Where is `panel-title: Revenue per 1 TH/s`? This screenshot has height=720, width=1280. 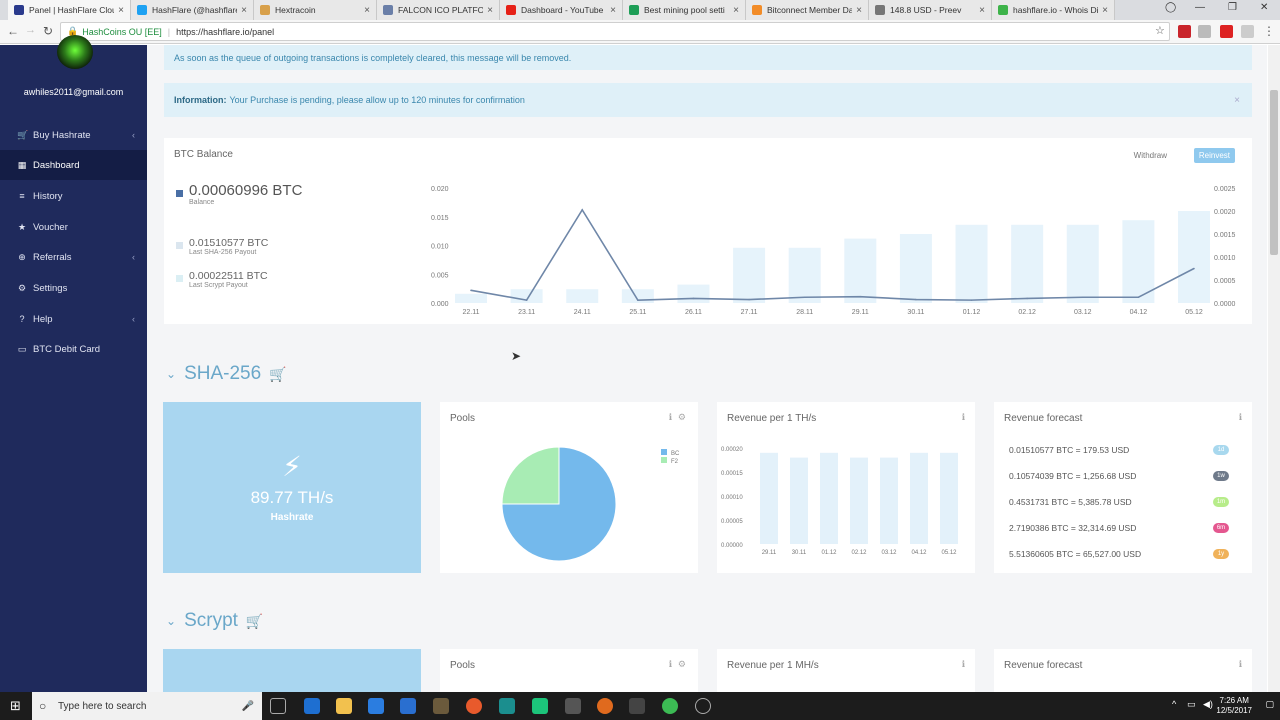 panel-title: Revenue per 1 TH/s is located at coordinates (772, 418).